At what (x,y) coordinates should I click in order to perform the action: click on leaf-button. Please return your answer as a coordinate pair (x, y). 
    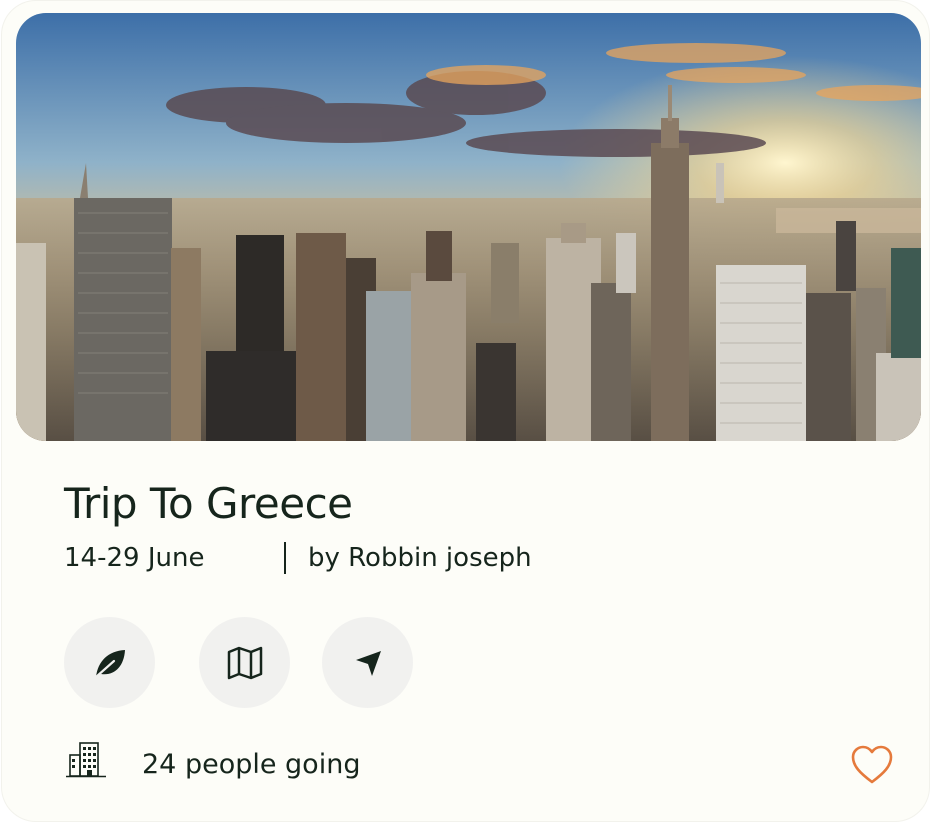
    Looking at the image, I should click on (109, 662).